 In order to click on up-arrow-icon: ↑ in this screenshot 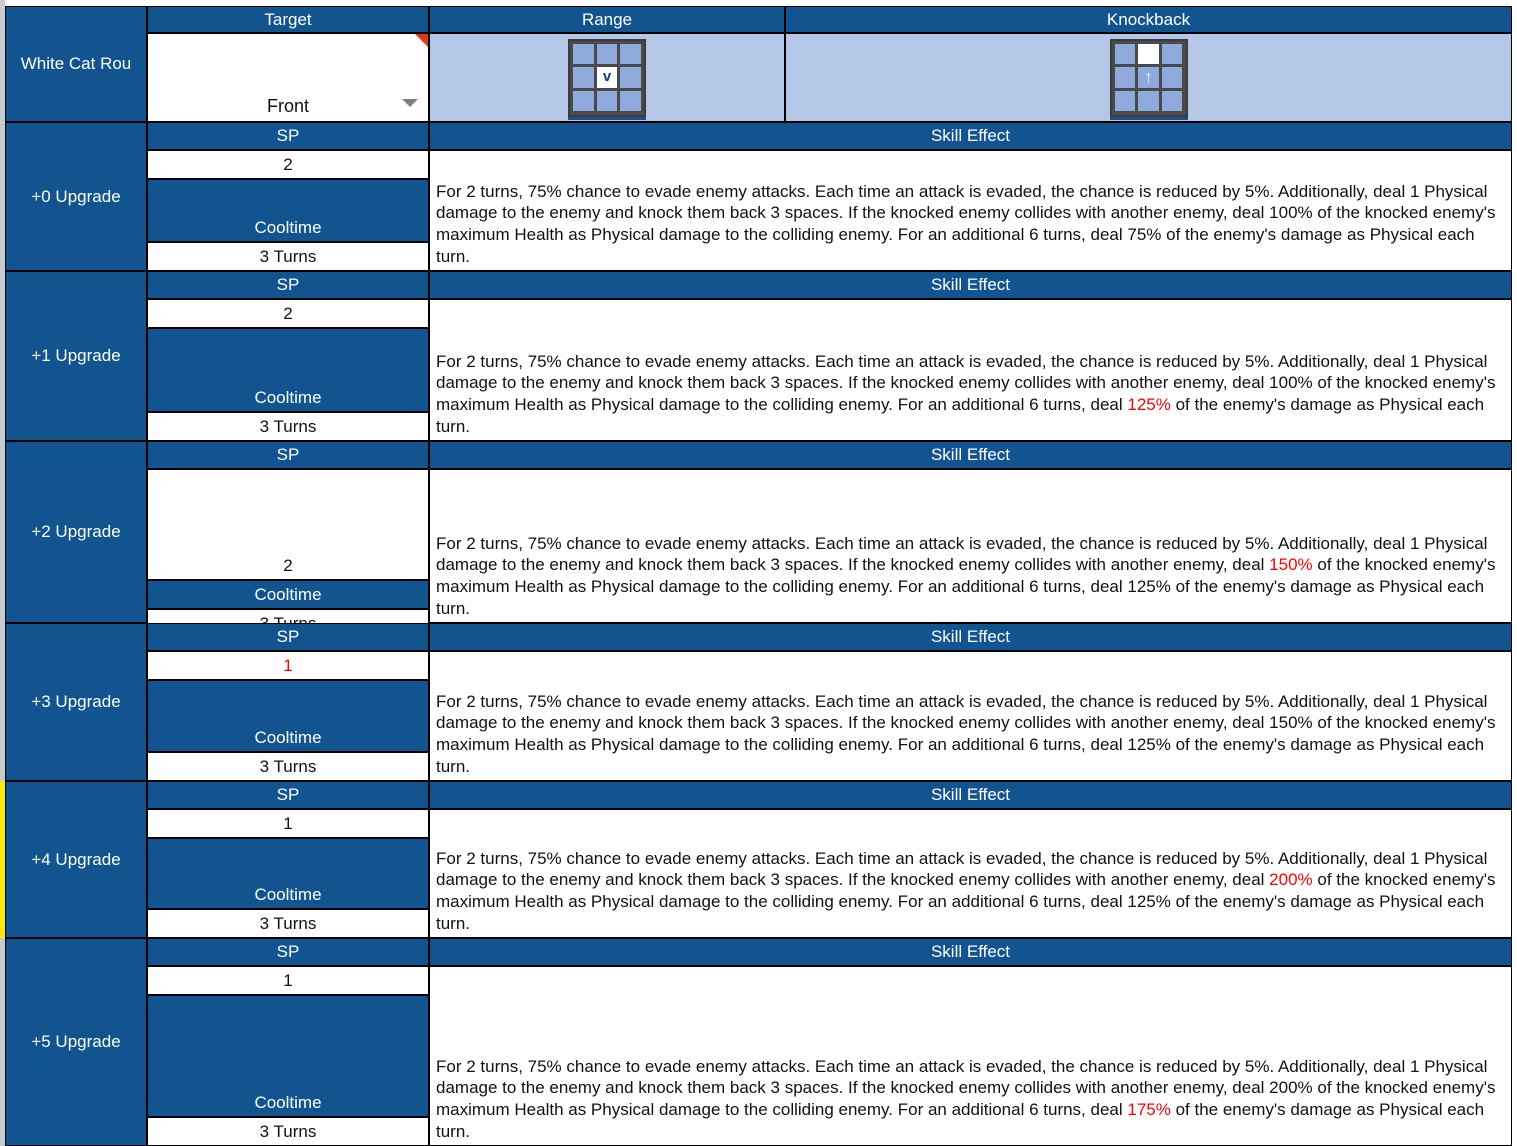, I will do `click(1148, 77)`.